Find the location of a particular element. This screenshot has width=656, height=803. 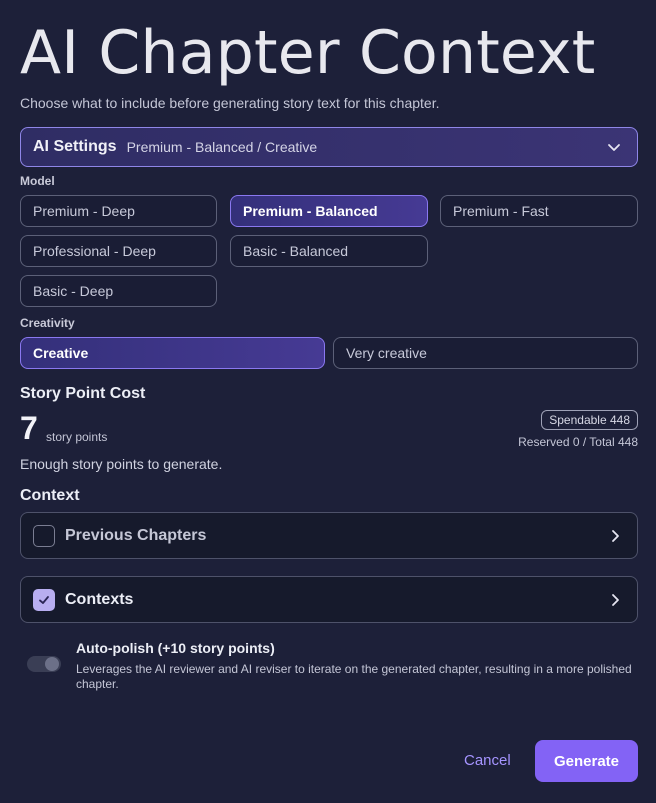

toggle-knob is located at coordinates (52, 664).